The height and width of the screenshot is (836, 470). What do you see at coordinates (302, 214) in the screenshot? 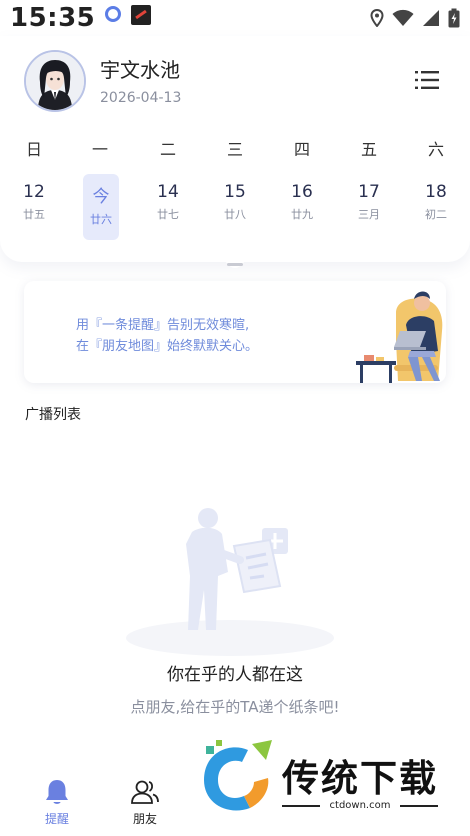
I see `lunar-date: 廿九` at bounding box center [302, 214].